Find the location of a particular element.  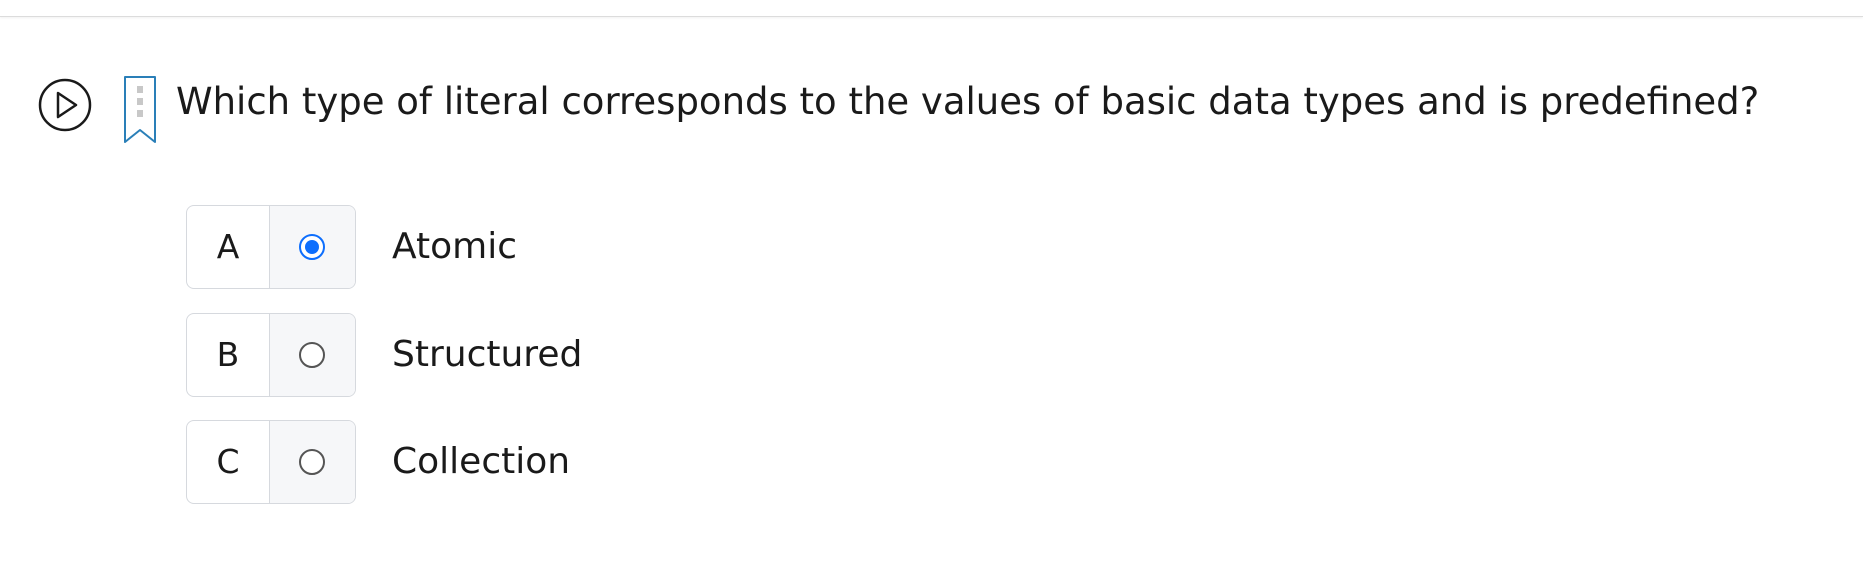

option-c-label: Collection is located at coordinates (481, 461).